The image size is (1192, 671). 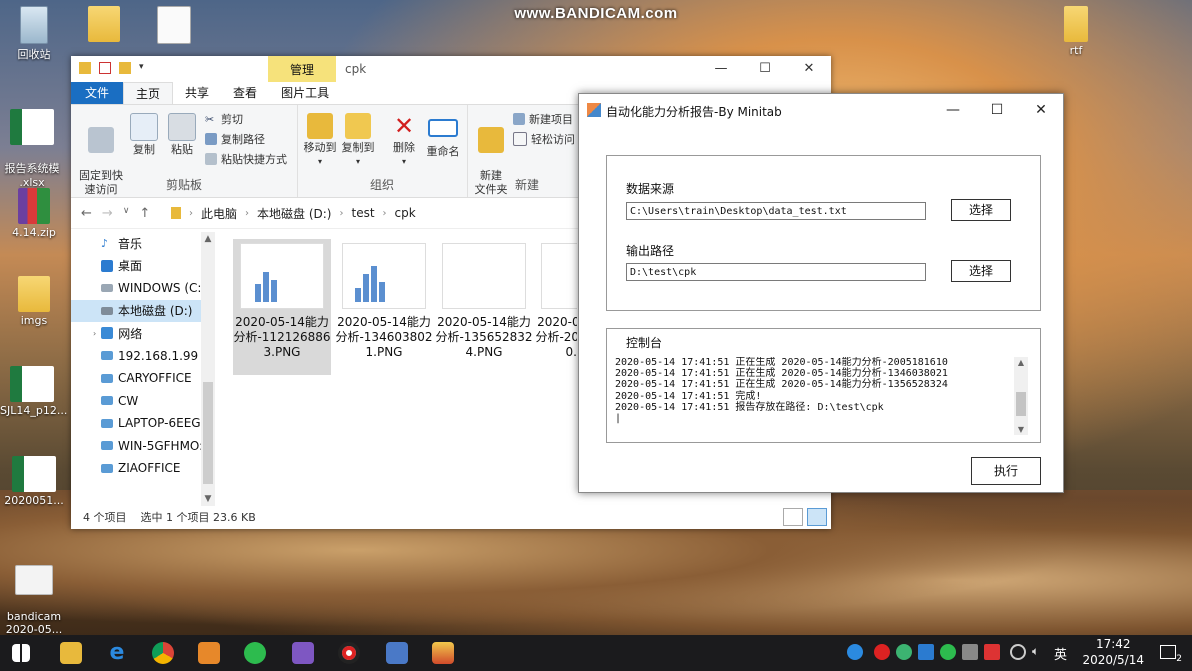 What do you see at coordinates (142, 468) in the screenshot?
I see `nav-item-host: ZIAOFFICE` at bounding box center [142, 468].